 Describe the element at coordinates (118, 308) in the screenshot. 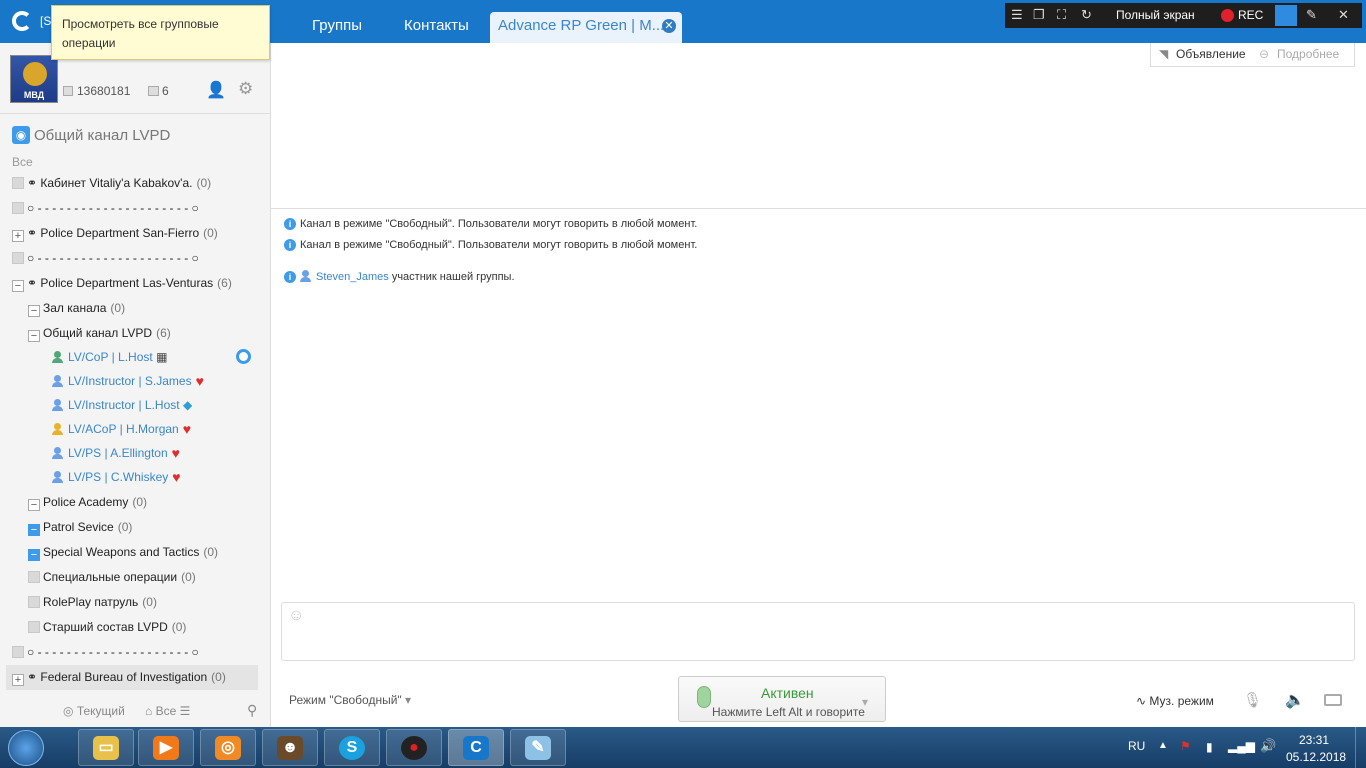

I see `tree-count: (0)` at that location.